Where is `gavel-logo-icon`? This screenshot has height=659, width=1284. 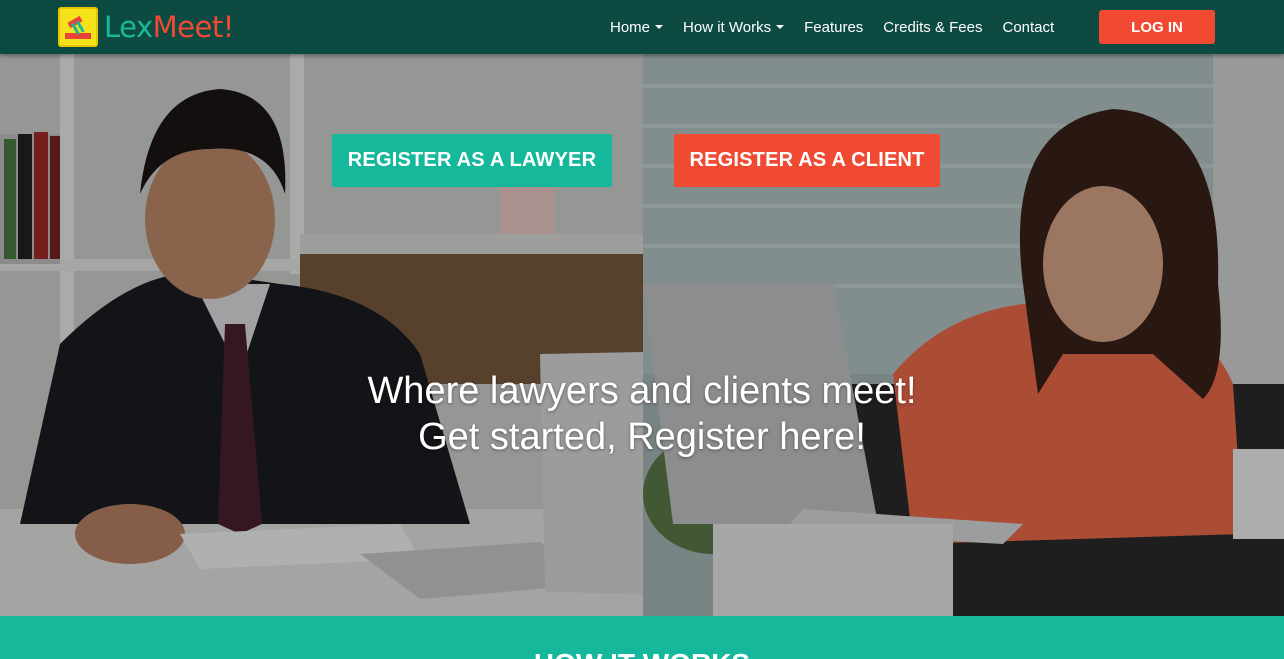 gavel-logo-icon is located at coordinates (78, 27).